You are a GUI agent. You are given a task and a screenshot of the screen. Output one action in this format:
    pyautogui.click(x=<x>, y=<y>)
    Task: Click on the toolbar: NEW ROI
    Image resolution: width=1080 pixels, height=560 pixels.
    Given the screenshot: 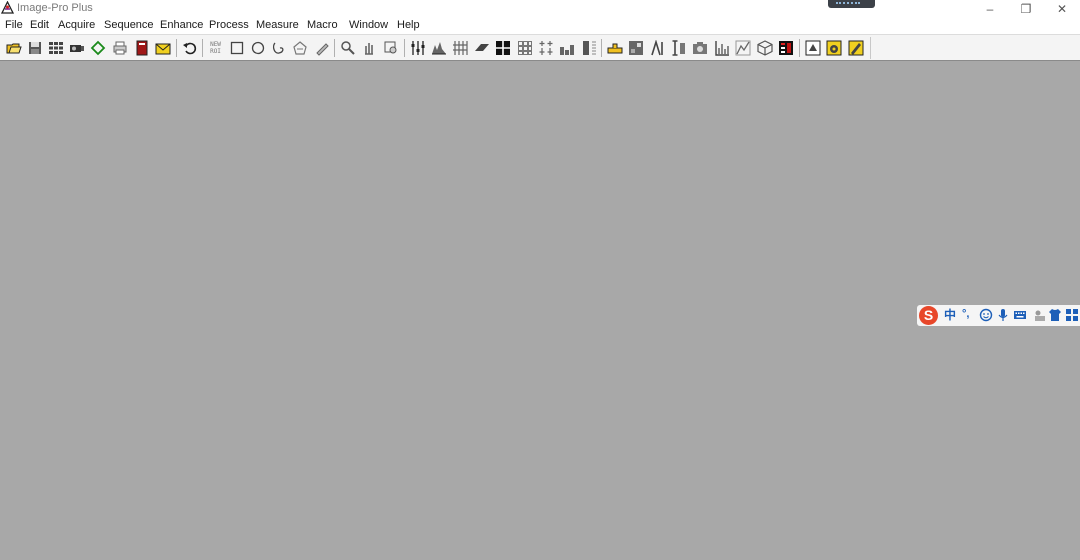 What is the action you would take?
    pyautogui.click(x=540, y=47)
    